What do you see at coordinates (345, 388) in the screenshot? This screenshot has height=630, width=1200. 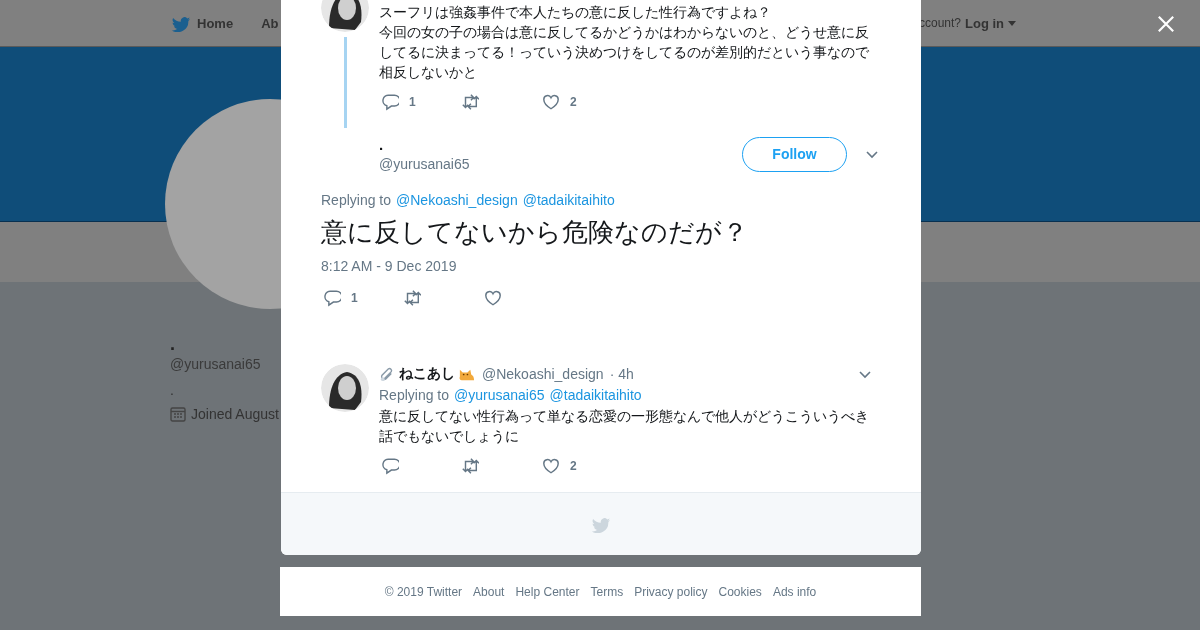 I see `avatar-icon` at bounding box center [345, 388].